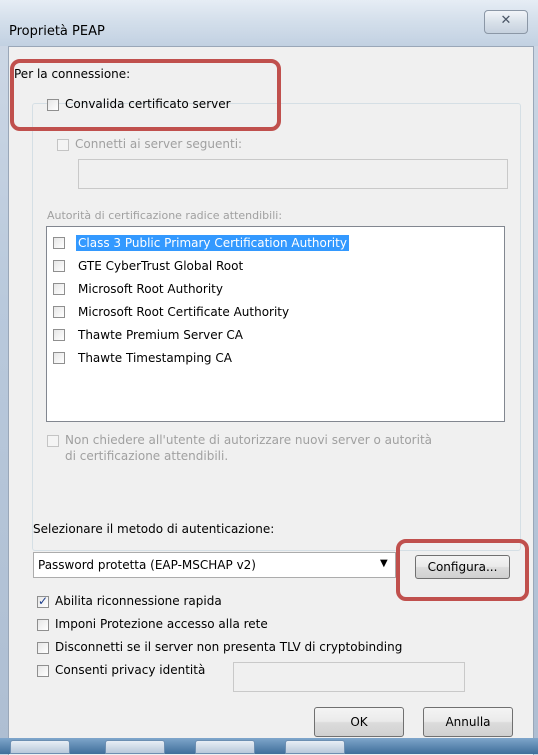  What do you see at coordinates (63, 145) in the screenshot?
I see `connect-servers-checkbox` at bounding box center [63, 145].